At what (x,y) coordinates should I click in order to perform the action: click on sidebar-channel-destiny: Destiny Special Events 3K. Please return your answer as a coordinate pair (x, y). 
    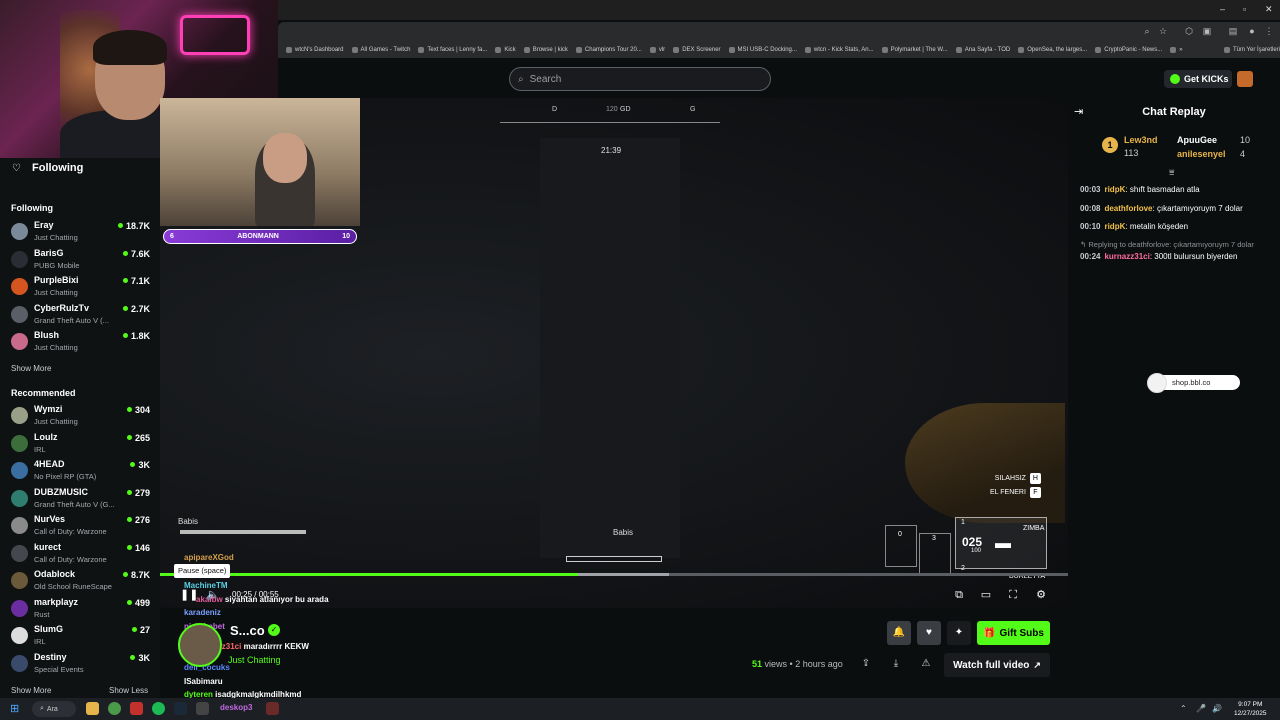
    Looking at the image, I should click on (83, 665).